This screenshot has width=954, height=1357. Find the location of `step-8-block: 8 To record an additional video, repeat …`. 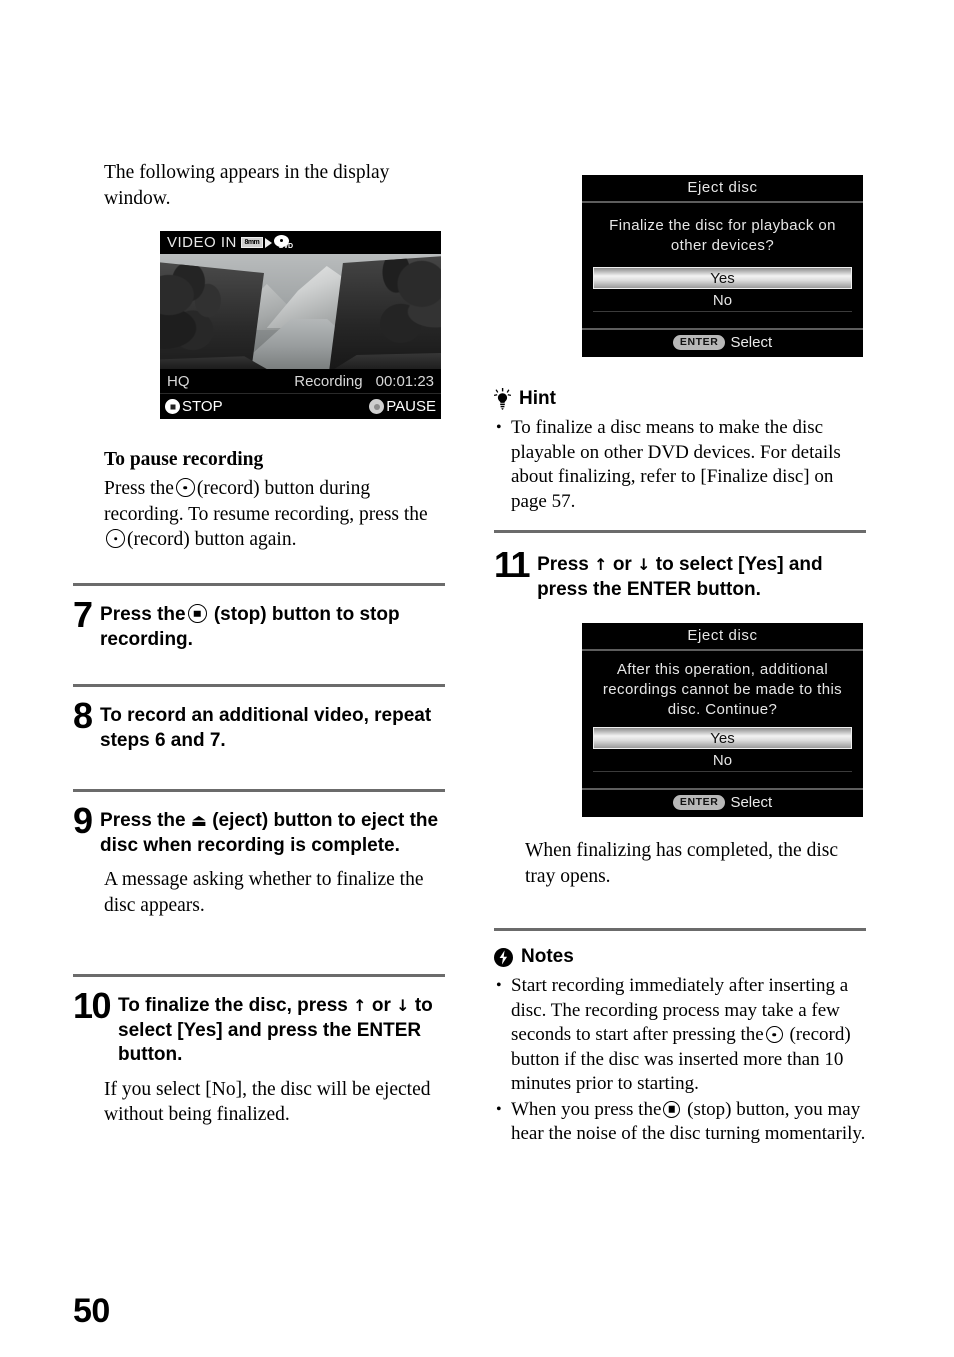

step-8-block: 8 To record an additional video, repeat … is located at coordinates (259, 718).